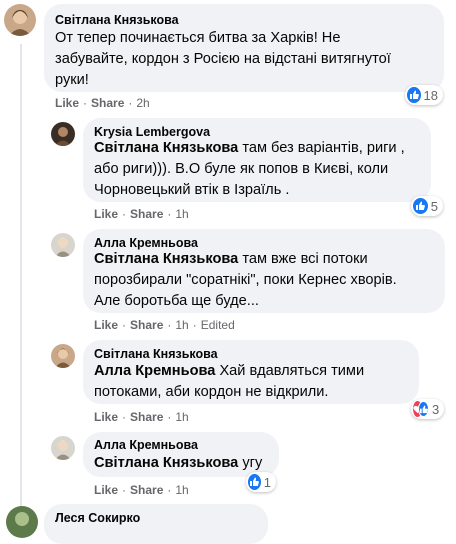  I want to click on mention-link: Алла Кремньова, so click(154, 371).